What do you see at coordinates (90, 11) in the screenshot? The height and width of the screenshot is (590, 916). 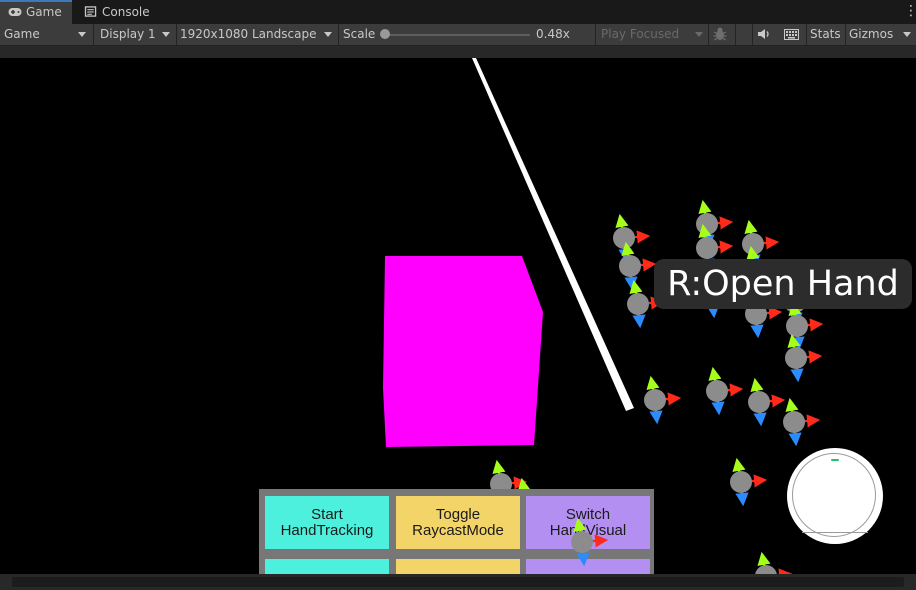 I see `console-icon` at bounding box center [90, 11].